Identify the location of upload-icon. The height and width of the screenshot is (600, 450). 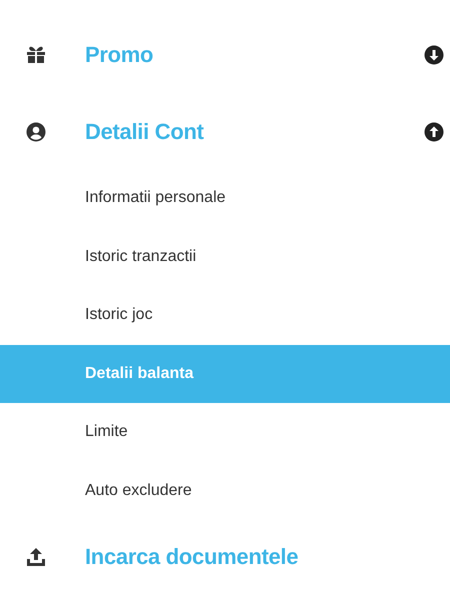
(36, 557).